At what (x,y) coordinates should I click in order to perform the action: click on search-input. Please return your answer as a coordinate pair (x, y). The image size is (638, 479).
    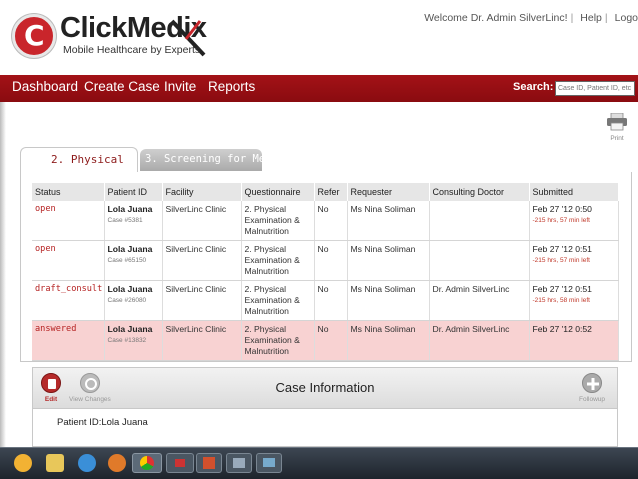
    Looking at the image, I should click on (595, 88).